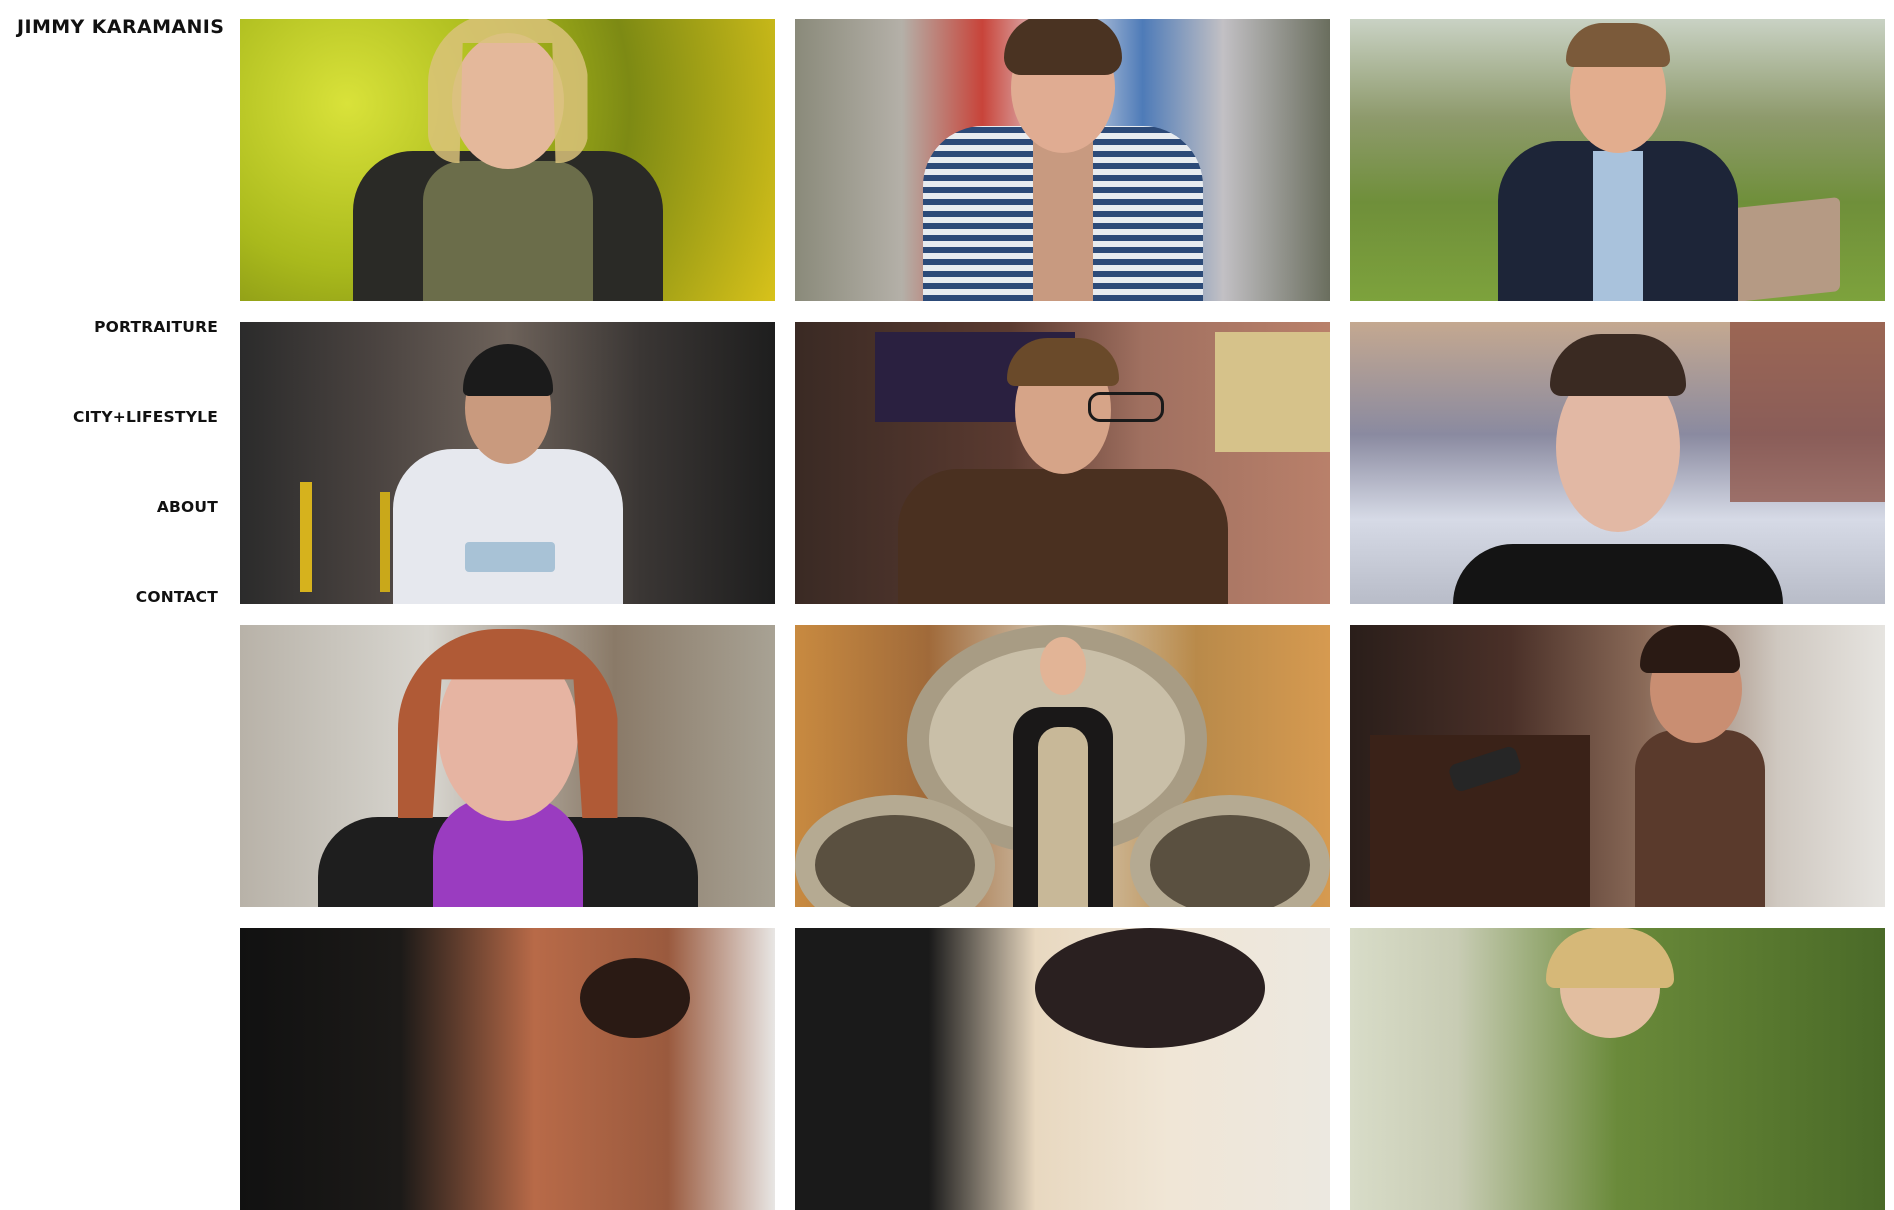 The image size is (1894, 1210). I want to click on nav-item-city-lifestyle: CITY+LIFESTYLE, so click(145, 417).